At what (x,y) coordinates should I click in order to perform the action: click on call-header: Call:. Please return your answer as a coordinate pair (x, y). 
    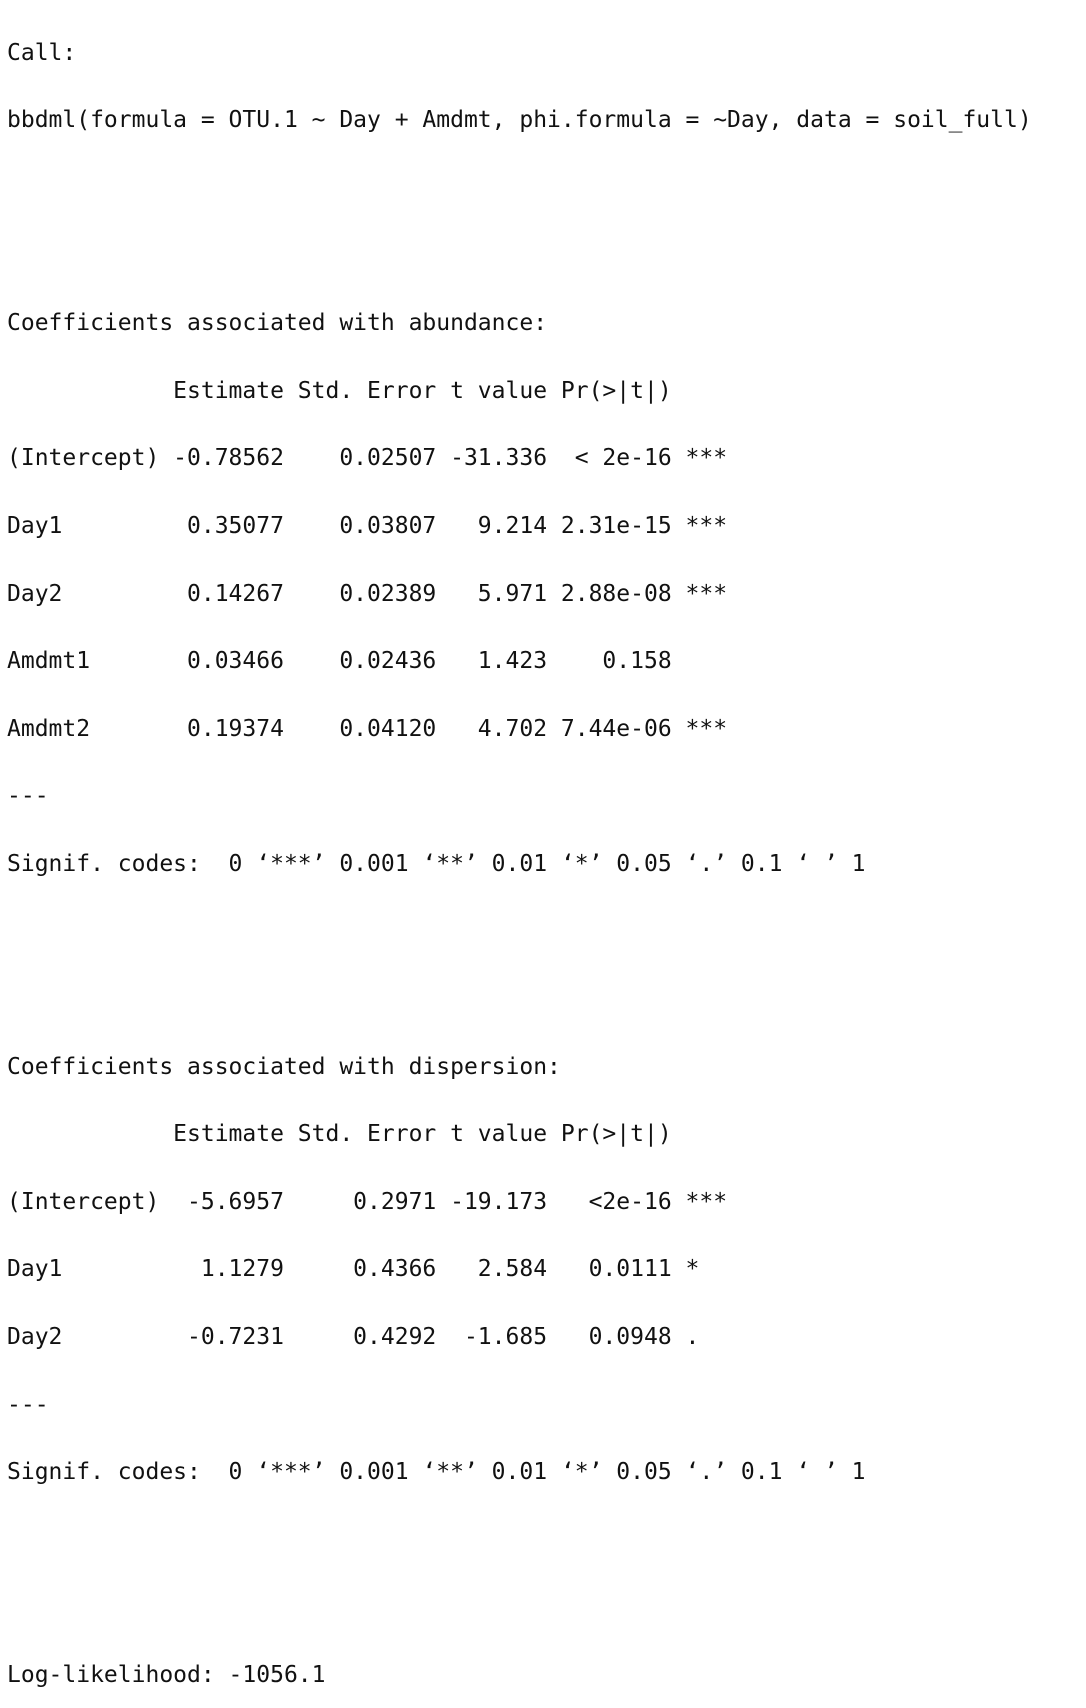
    Looking at the image, I should click on (42, 52).